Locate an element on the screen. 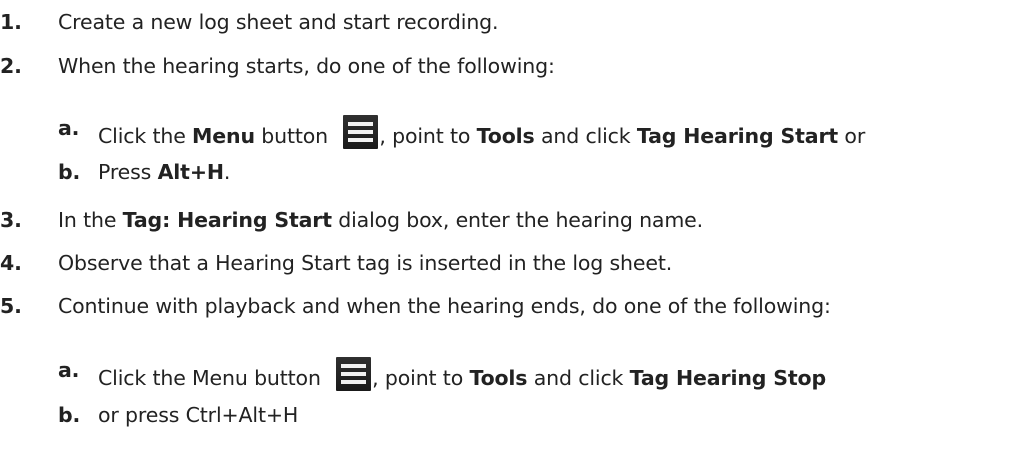  step-number: 5. is located at coordinates (11, 306).